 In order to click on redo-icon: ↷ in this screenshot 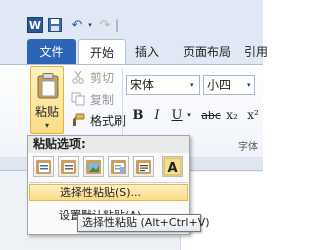, I will do `click(105, 25)`.